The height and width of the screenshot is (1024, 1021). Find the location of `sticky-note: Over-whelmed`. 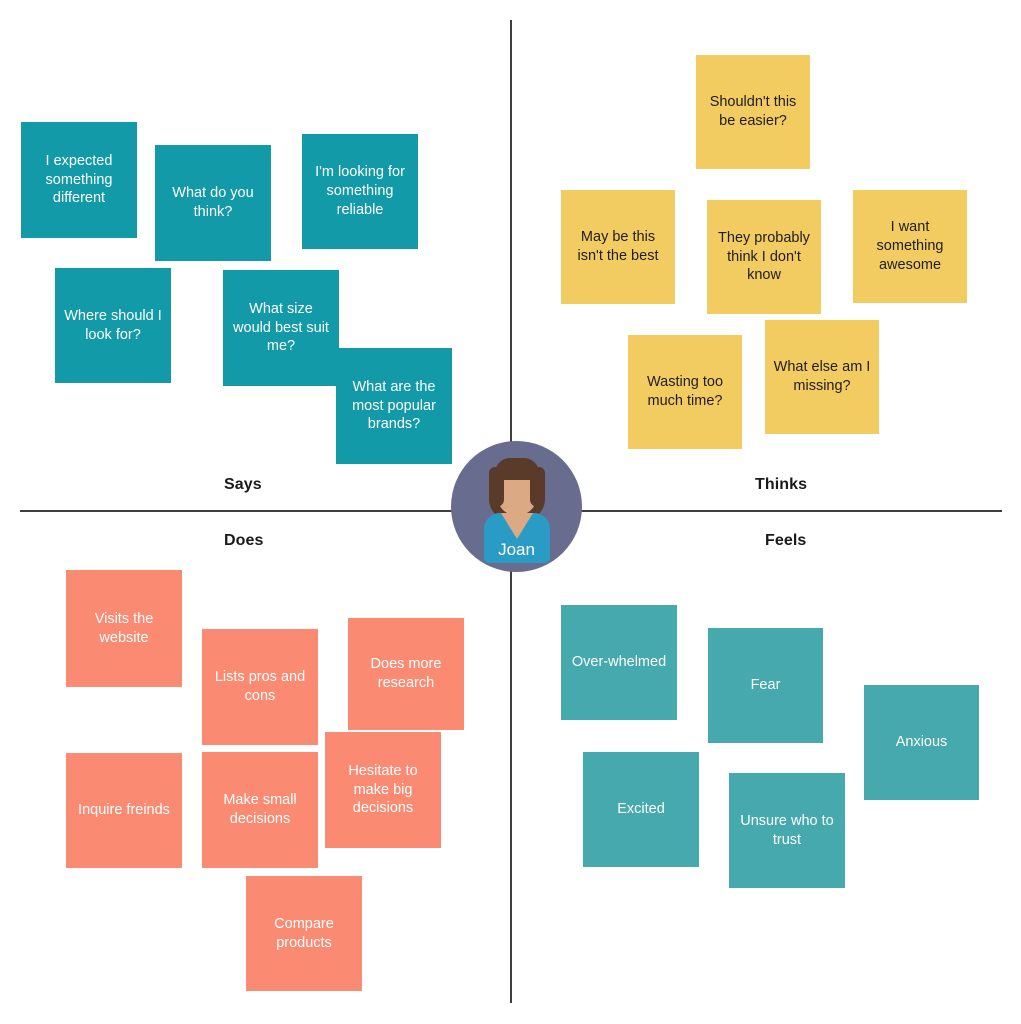

sticky-note: Over-whelmed is located at coordinates (619, 662).